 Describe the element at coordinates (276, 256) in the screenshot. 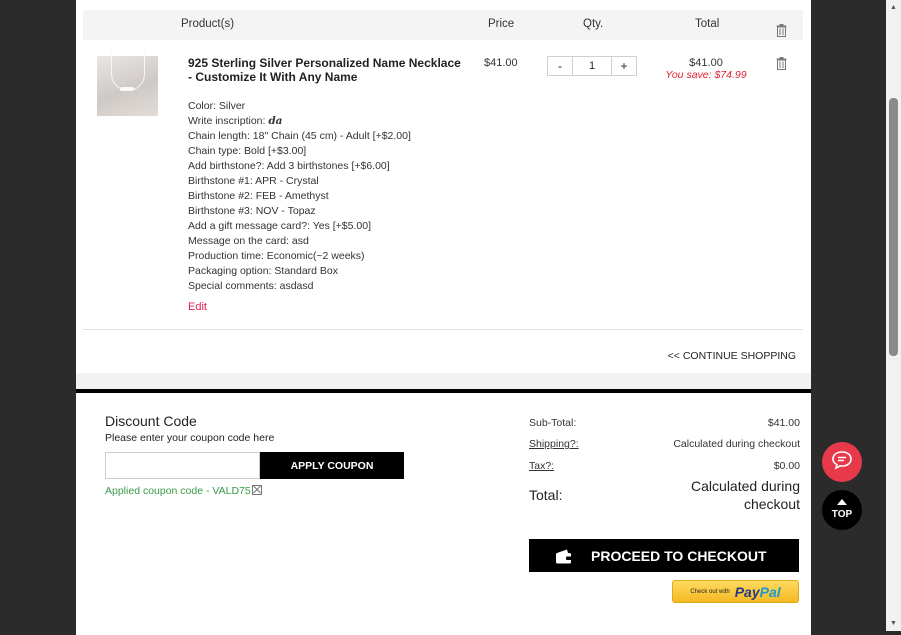

I see `option-production-time: Production time: Economic(~2 weeks)` at that location.